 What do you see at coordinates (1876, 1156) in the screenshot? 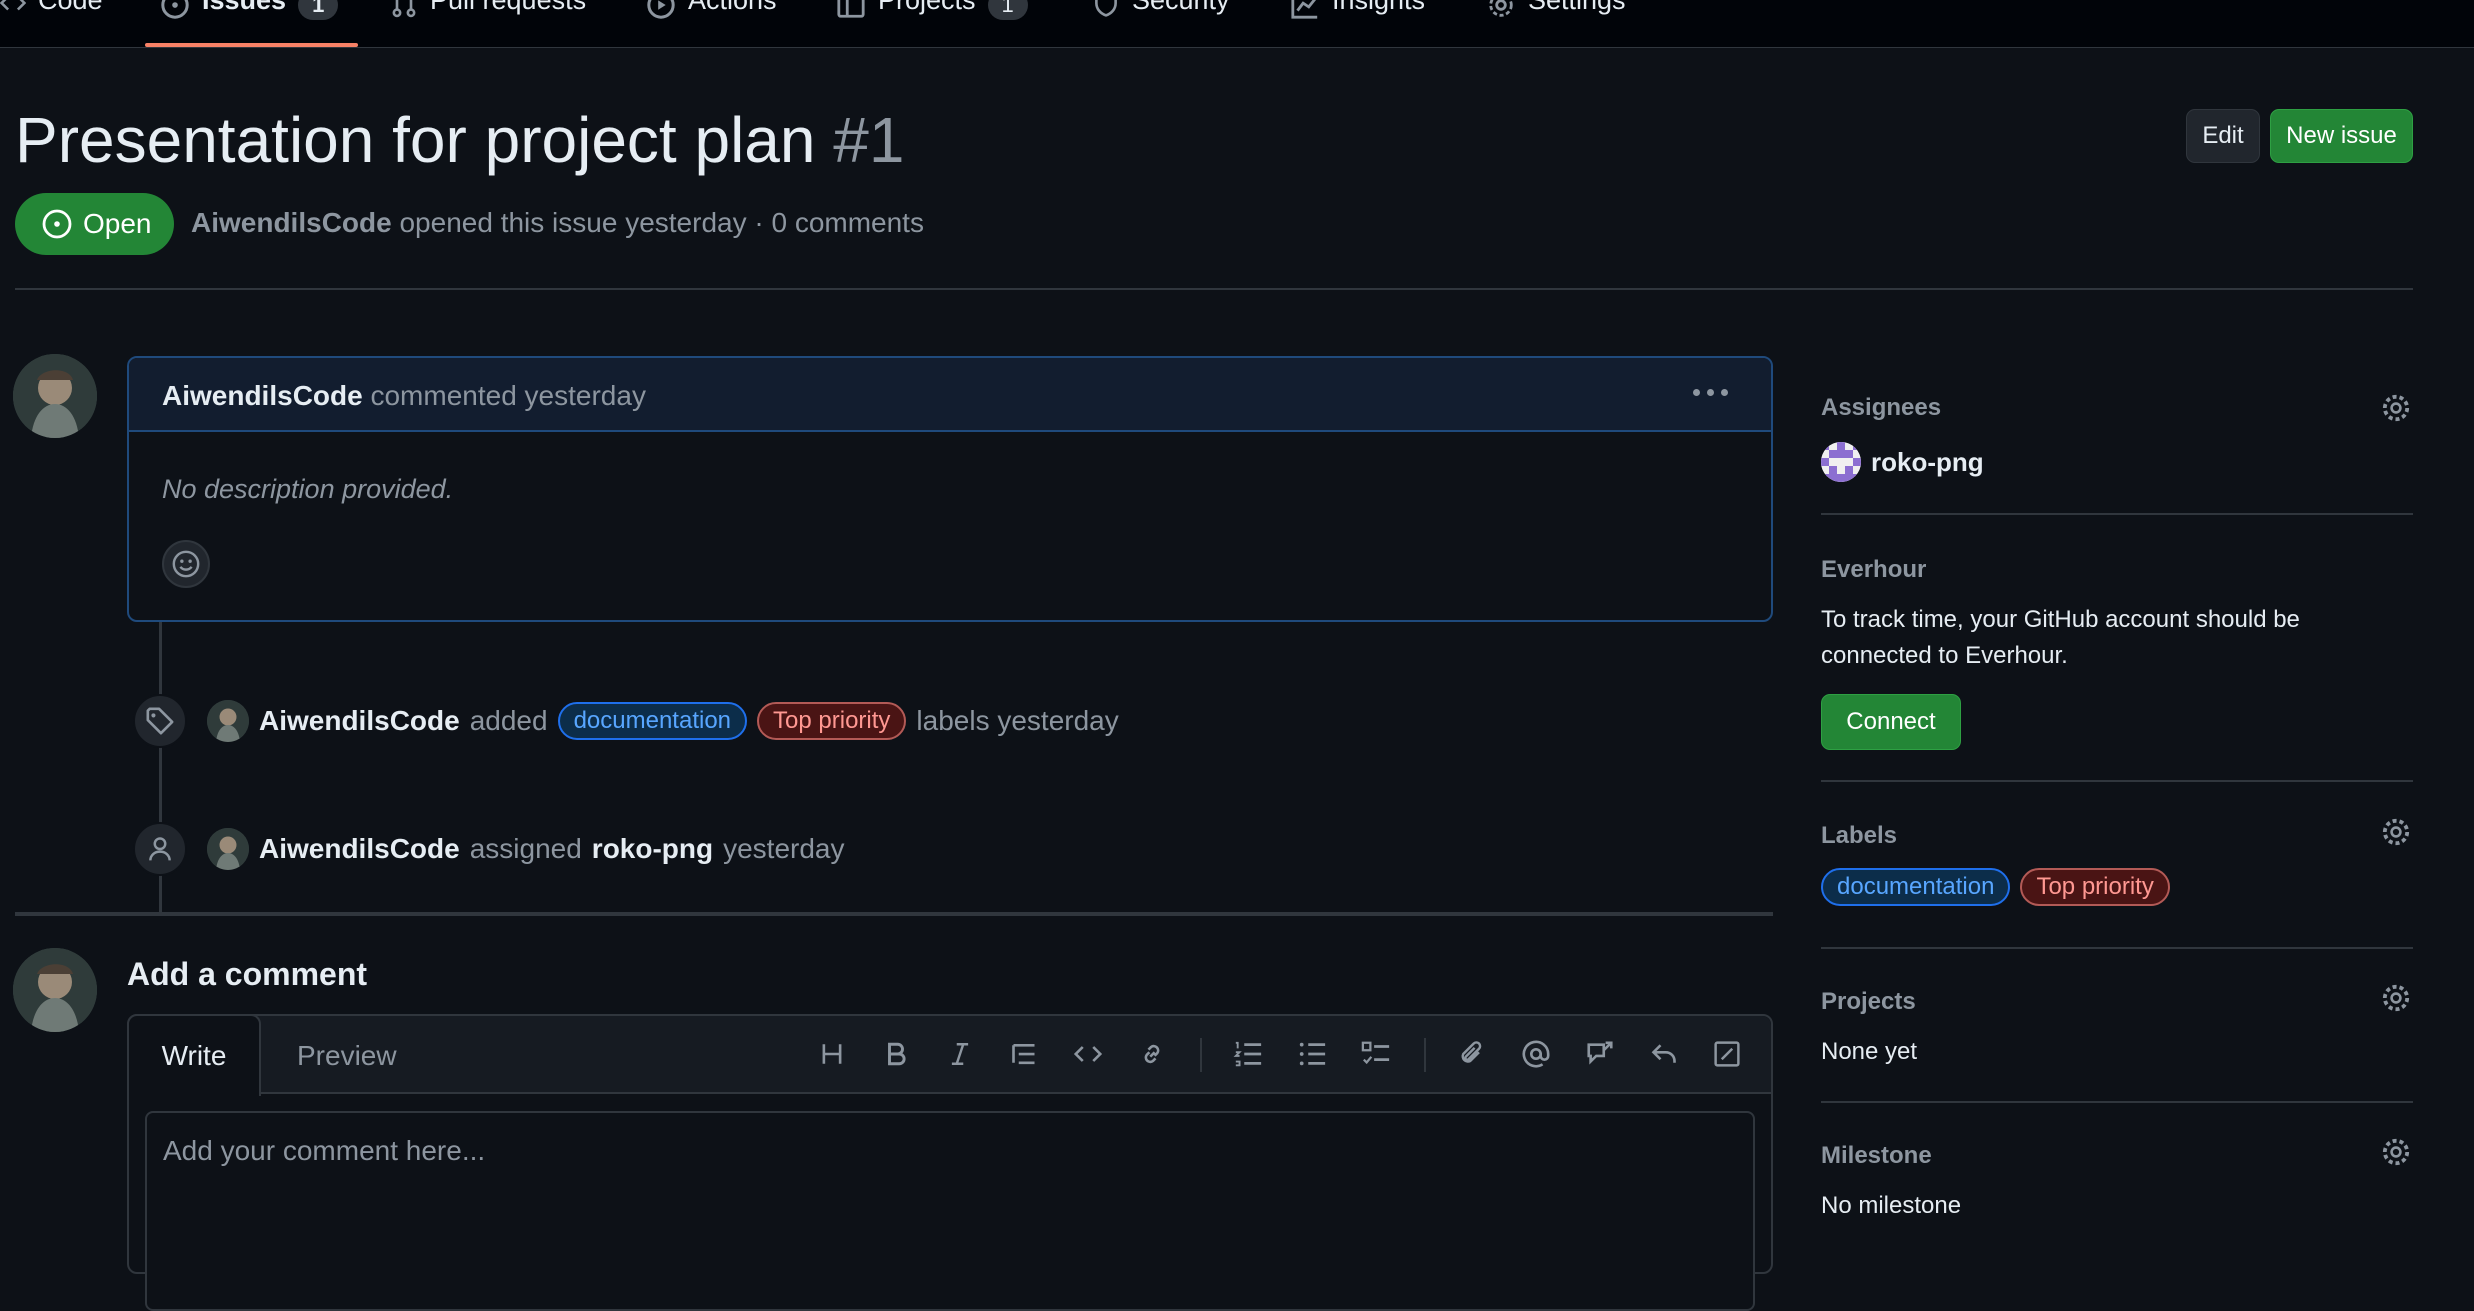
I see `milestone-heading: Milestone` at bounding box center [1876, 1156].